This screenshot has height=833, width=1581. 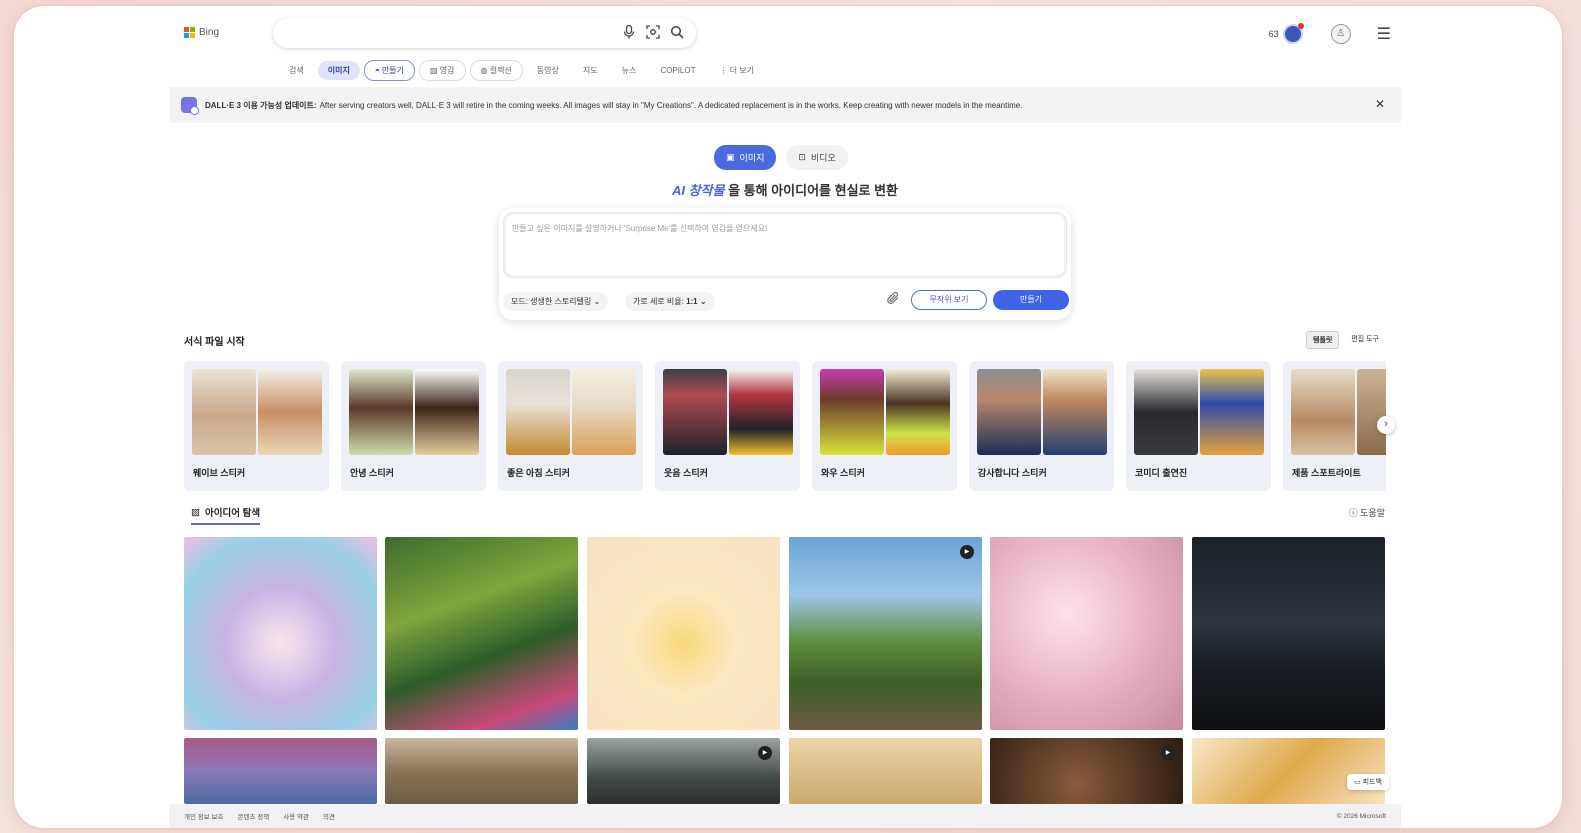 I want to click on nav-create: ◓ 만들기, so click(x=389, y=70).